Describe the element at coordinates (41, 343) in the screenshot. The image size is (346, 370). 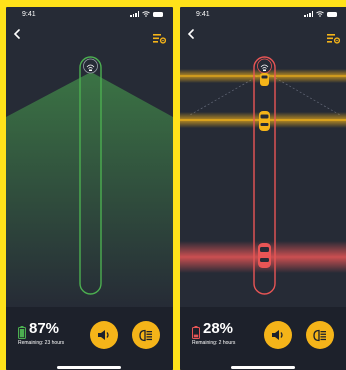
I see `battery-remaining: Remaining: 23 hours` at that location.